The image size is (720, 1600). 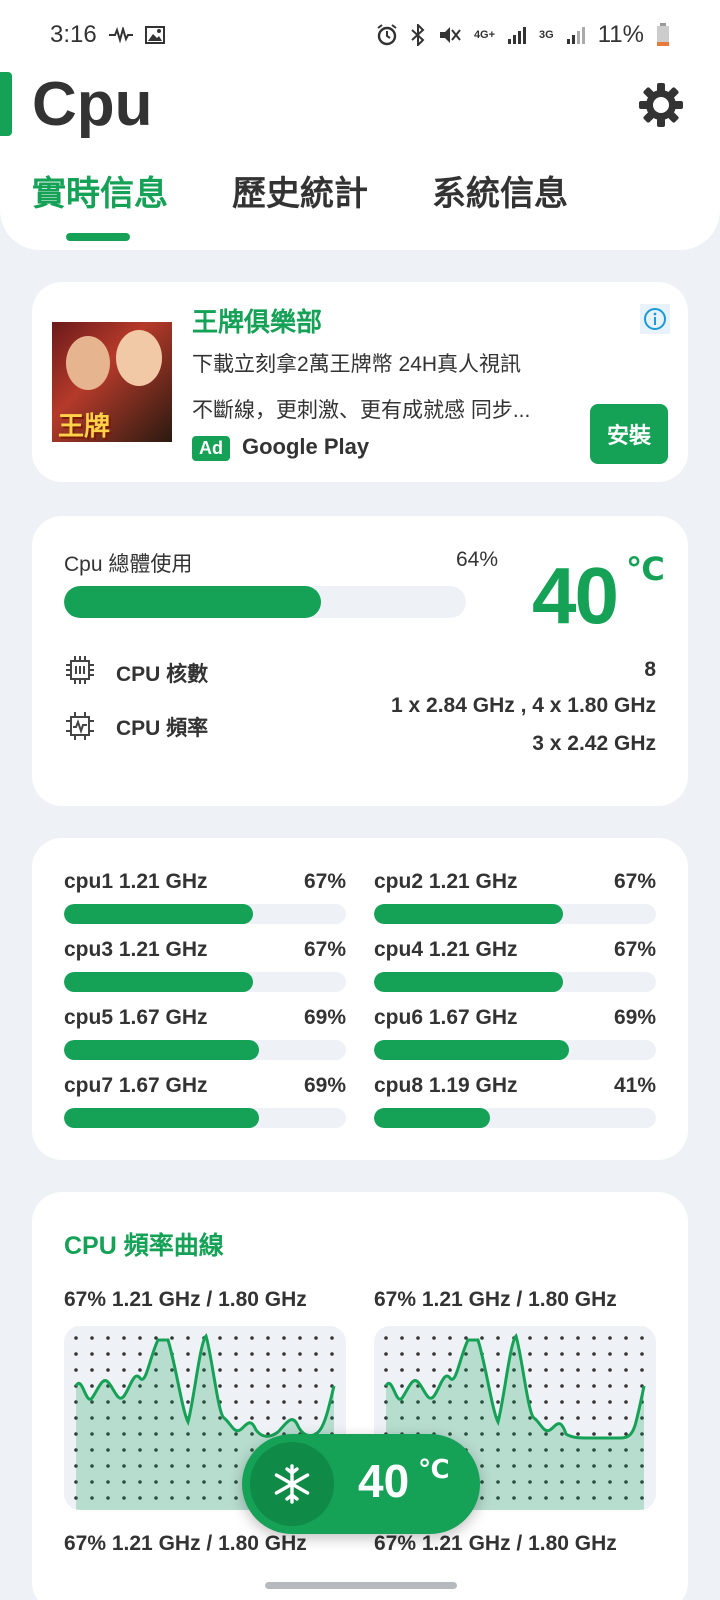 What do you see at coordinates (361, 1585) in the screenshot?
I see `home-indicator` at bounding box center [361, 1585].